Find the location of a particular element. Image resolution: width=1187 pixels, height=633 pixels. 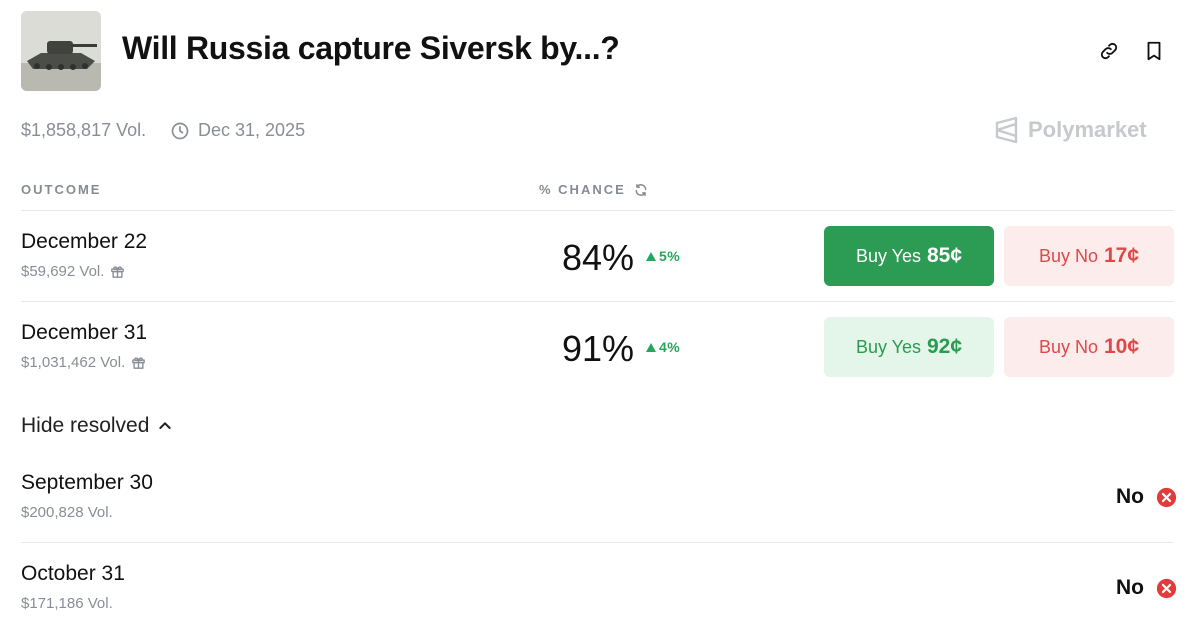

clock-icon is located at coordinates (180, 131).